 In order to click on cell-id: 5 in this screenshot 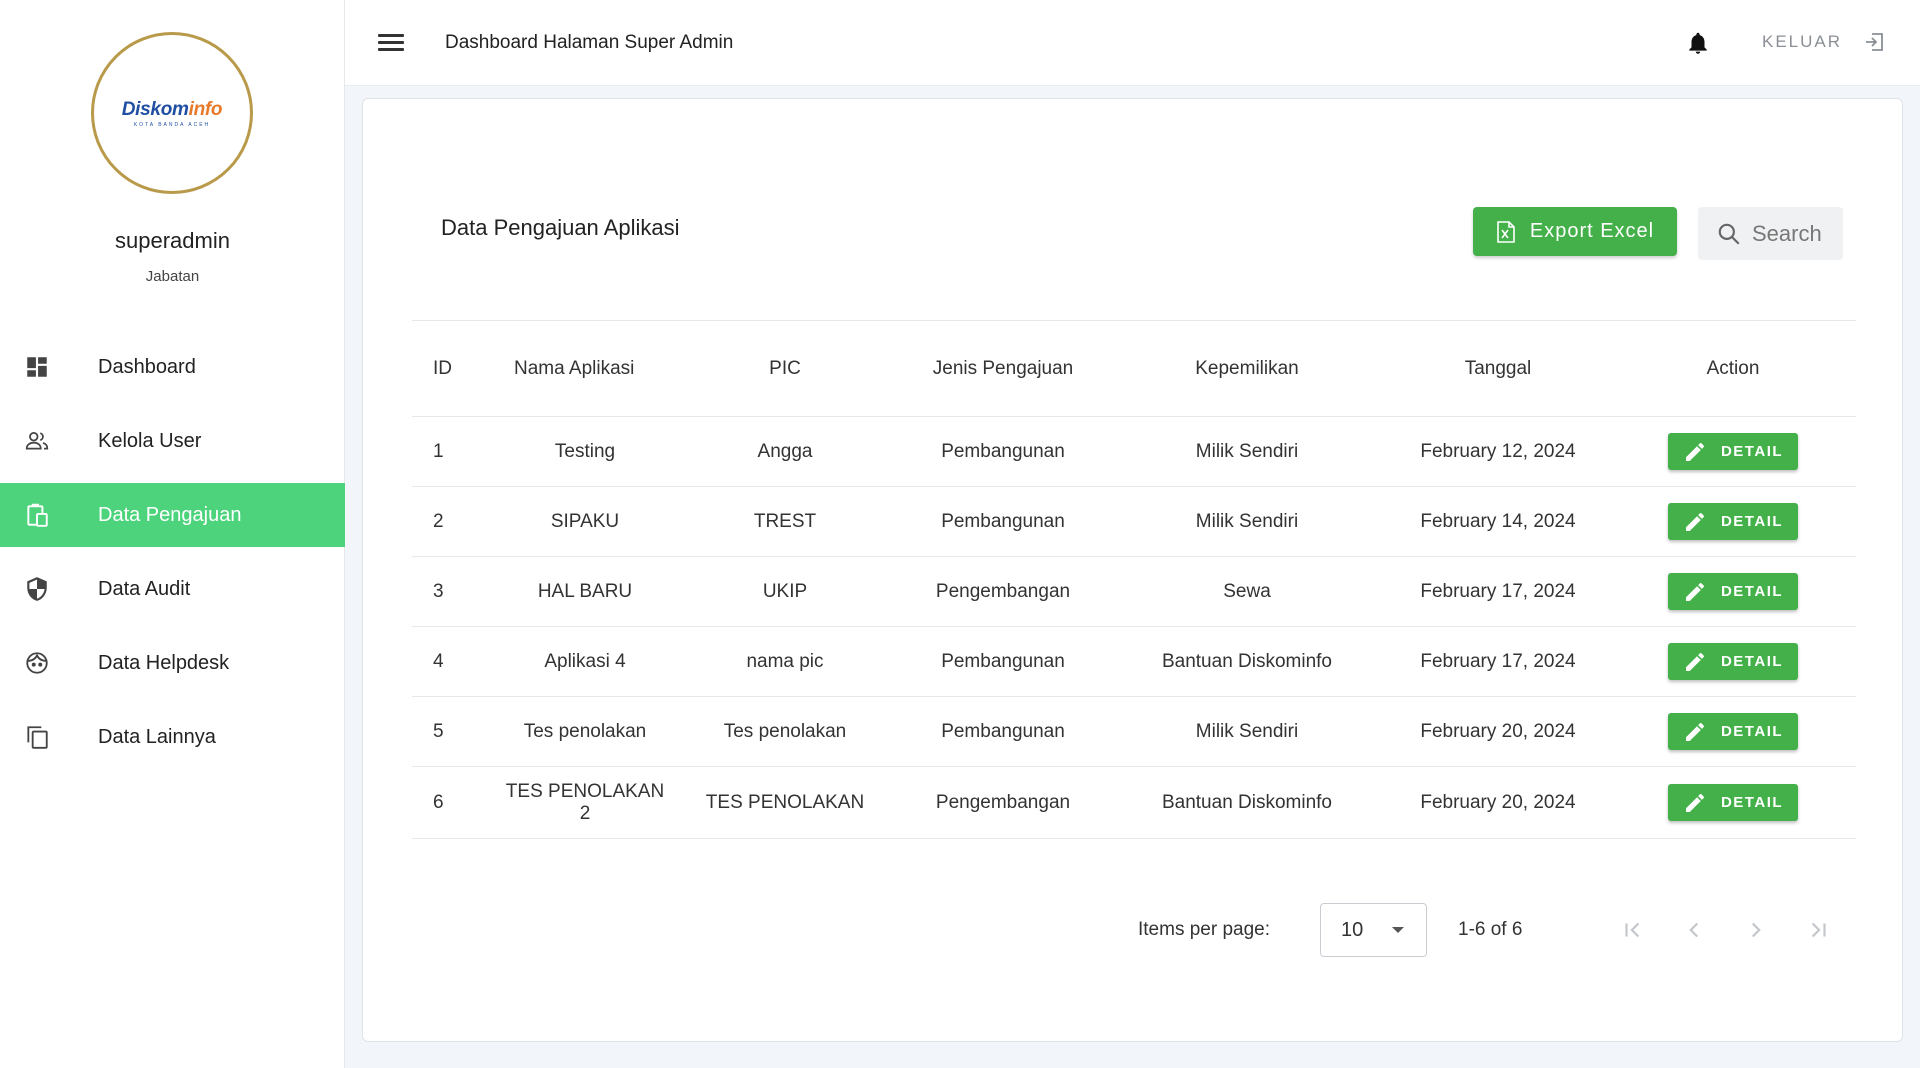, I will do `click(438, 731)`.